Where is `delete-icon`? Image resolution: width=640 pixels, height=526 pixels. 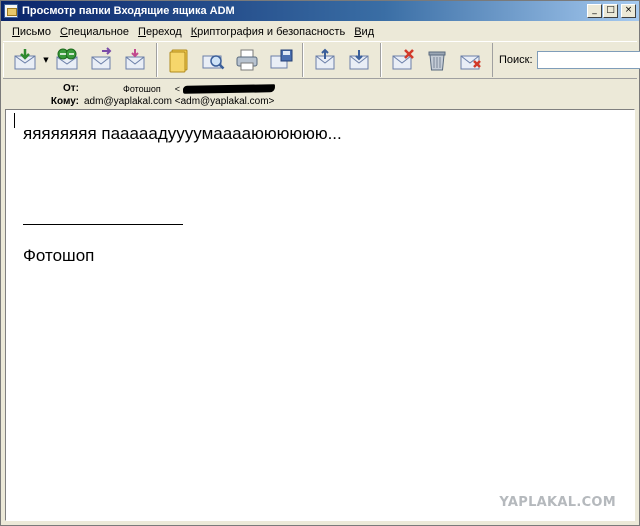 delete-icon is located at coordinates (403, 59).